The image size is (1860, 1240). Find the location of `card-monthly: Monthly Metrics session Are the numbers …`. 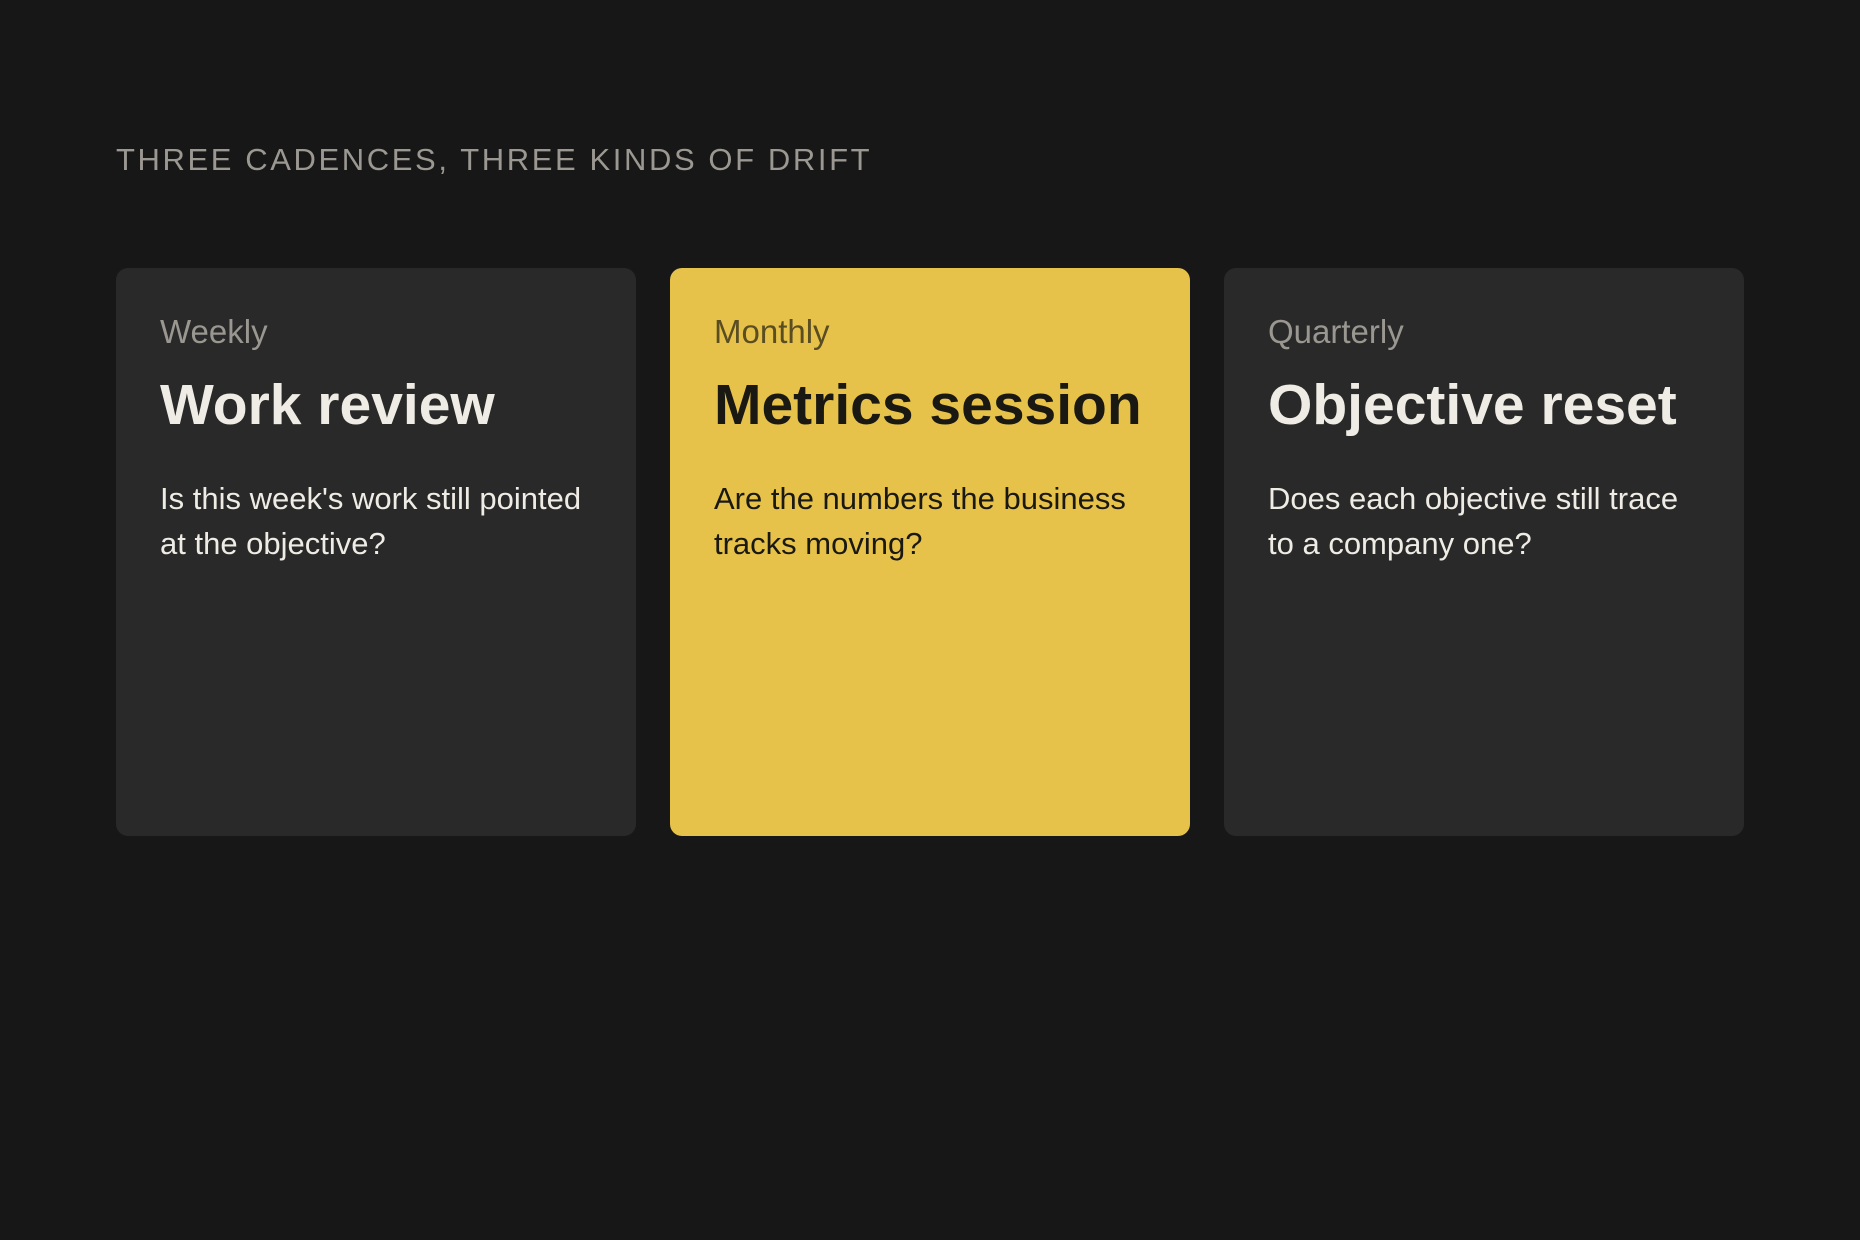

card-monthly: Monthly Metrics session Are the numbers … is located at coordinates (930, 552).